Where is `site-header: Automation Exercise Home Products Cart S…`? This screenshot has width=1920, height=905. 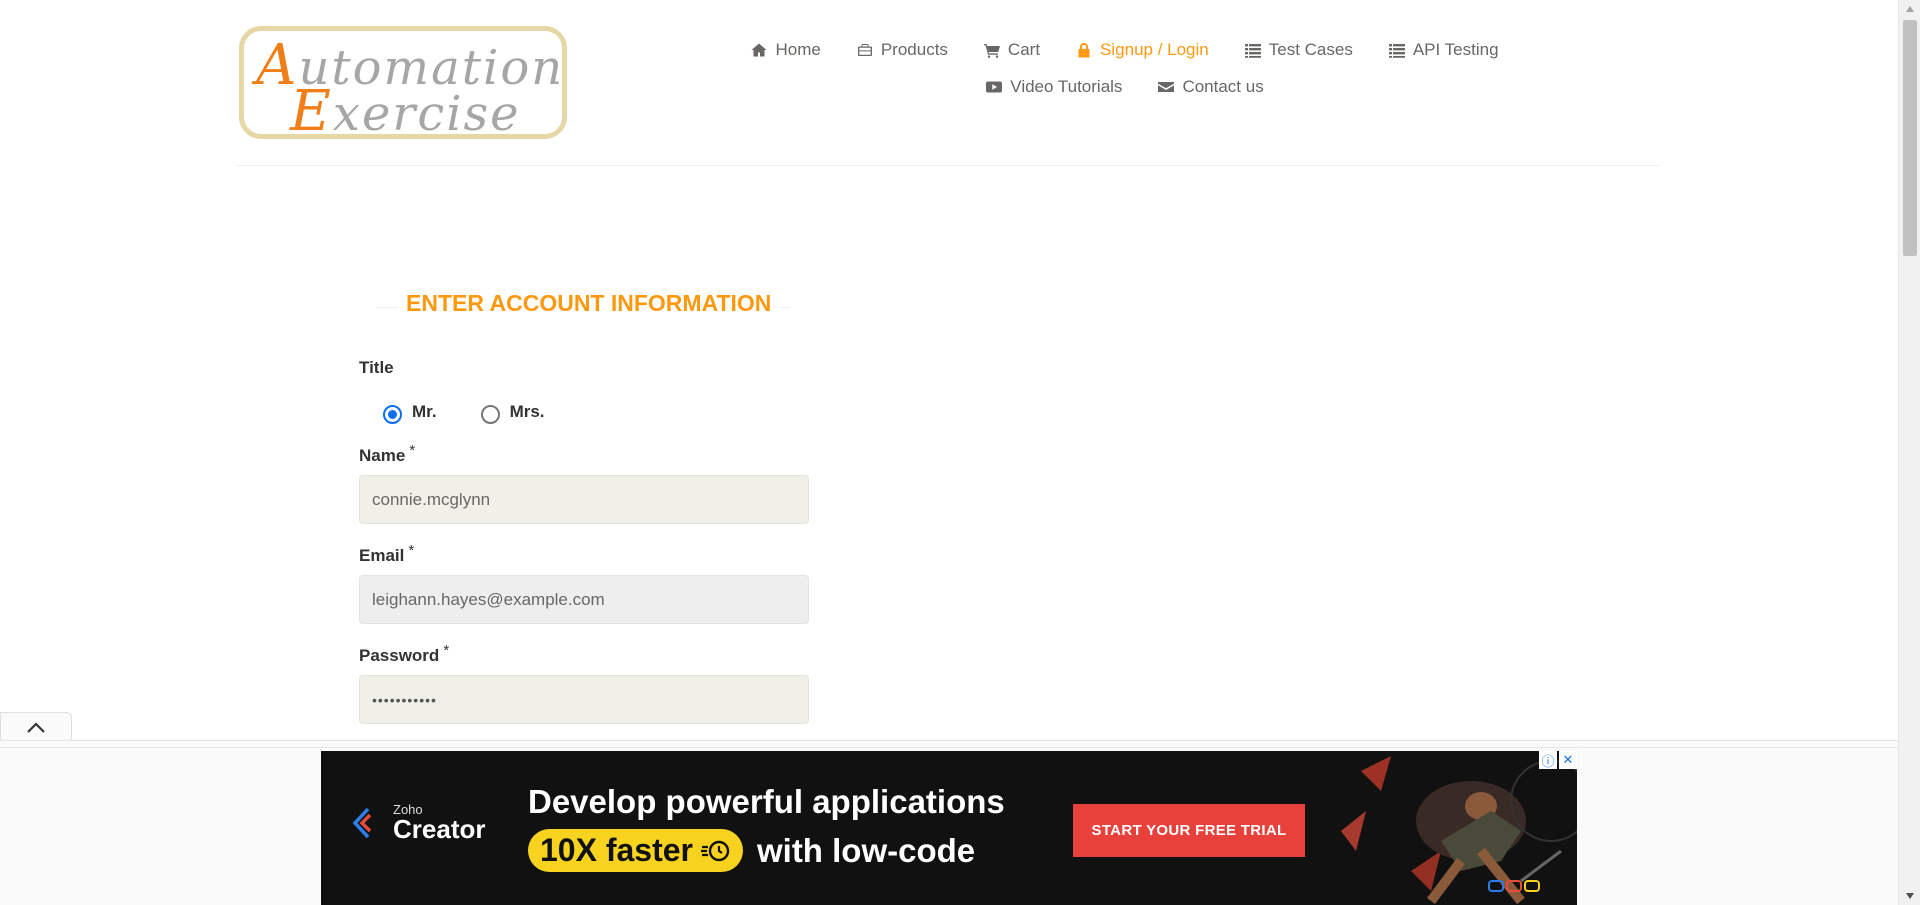 site-header: Automation Exercise Home Products Cart S… is located at coordinates (948, 83).